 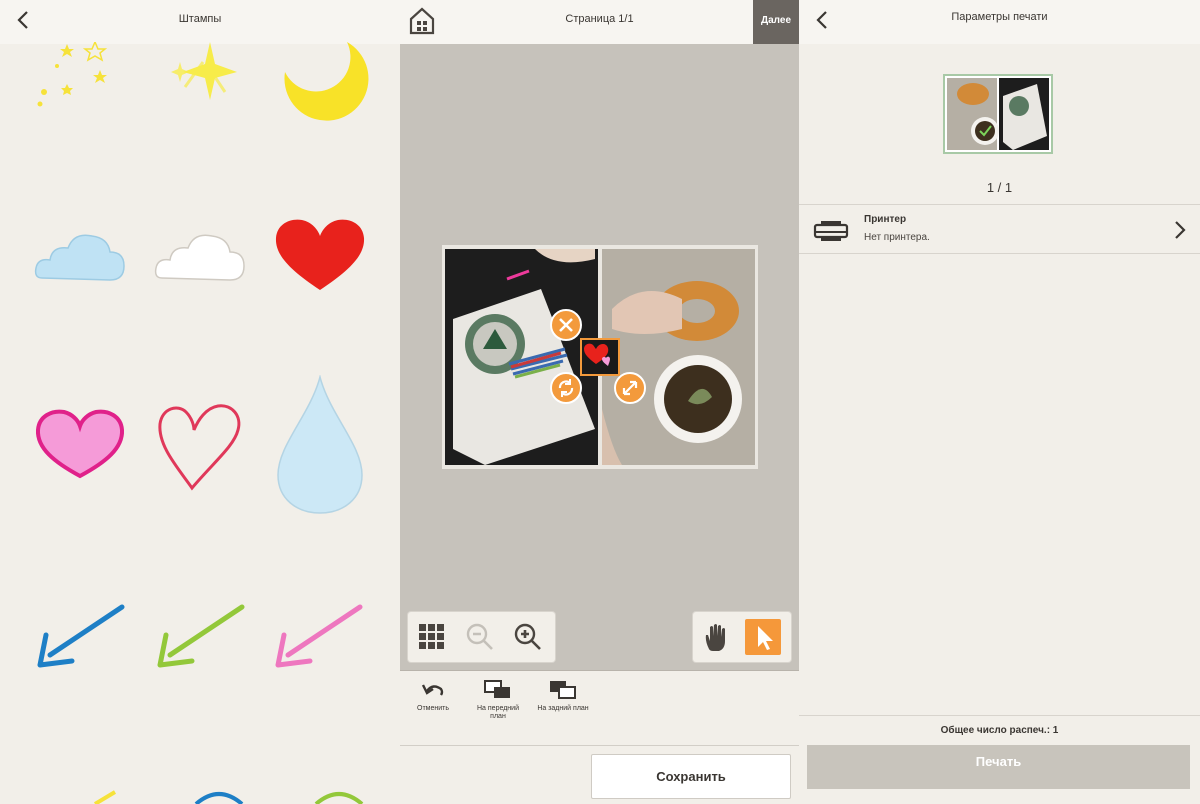 What do you see at coordinates (200, 19) in the screenshot?
I see `stamps-title: Штампы` at bounding box center [200, 19].